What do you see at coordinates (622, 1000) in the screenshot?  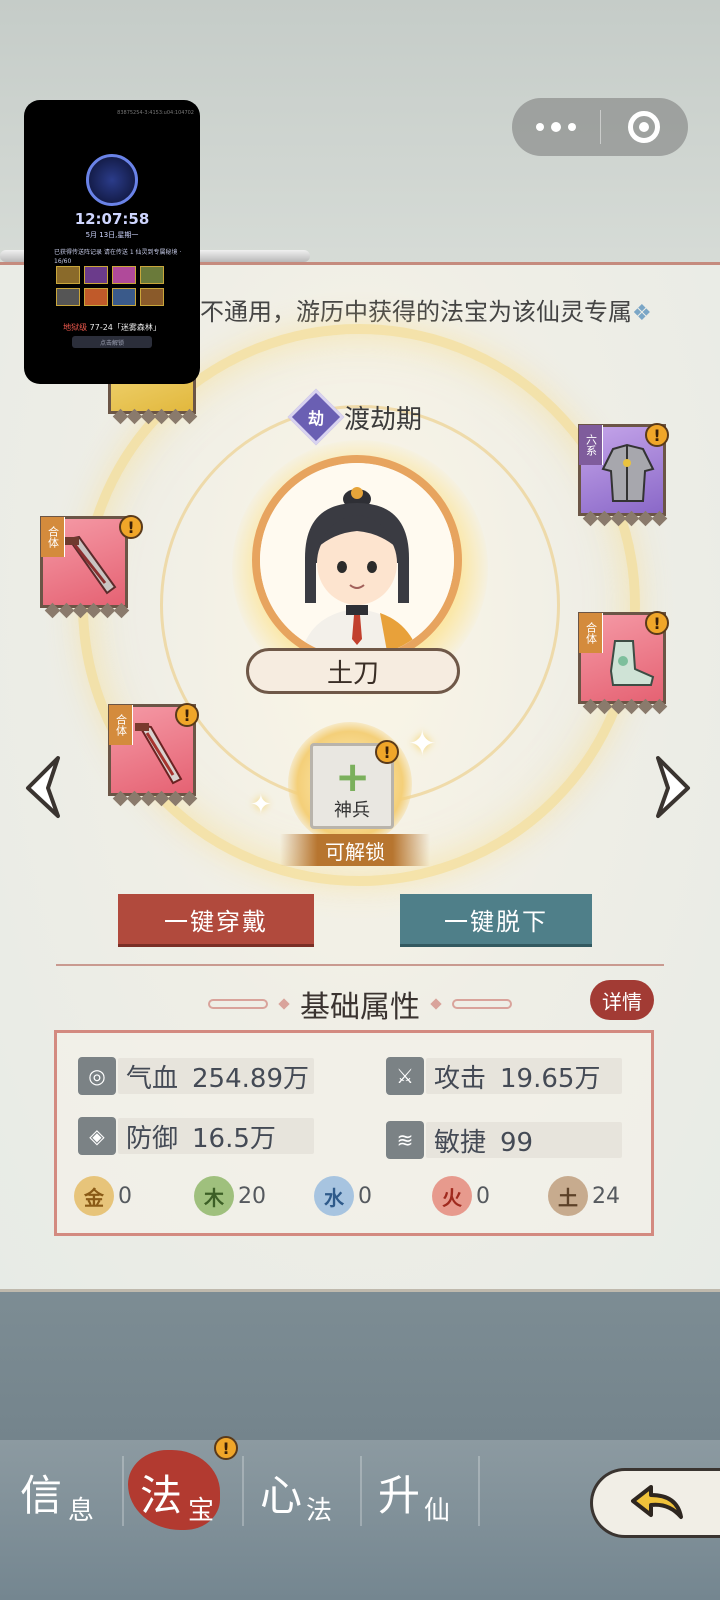 I see `detail-button: 详情` at bounding box center [622, 1000].